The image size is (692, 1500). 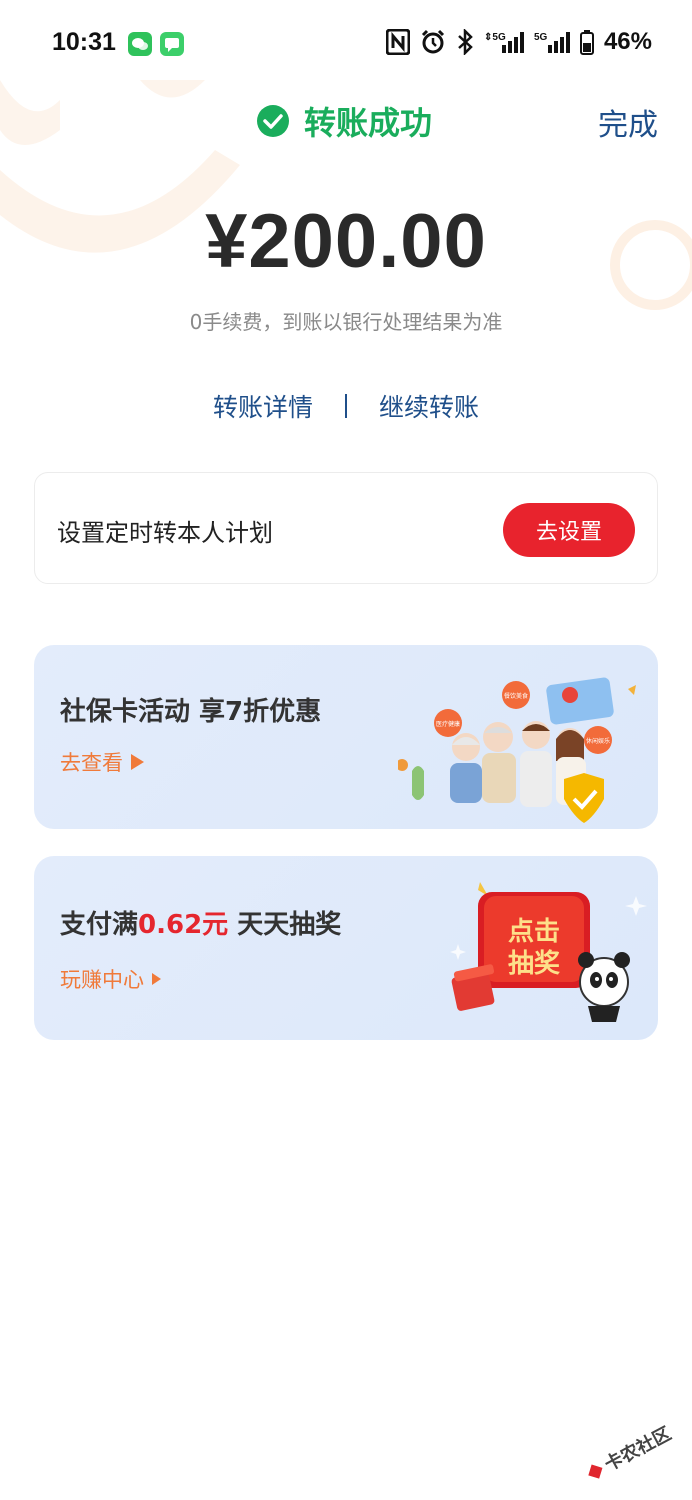 I want to click on watermark-logo: 卡农社区, so click(x=631, y=1451).